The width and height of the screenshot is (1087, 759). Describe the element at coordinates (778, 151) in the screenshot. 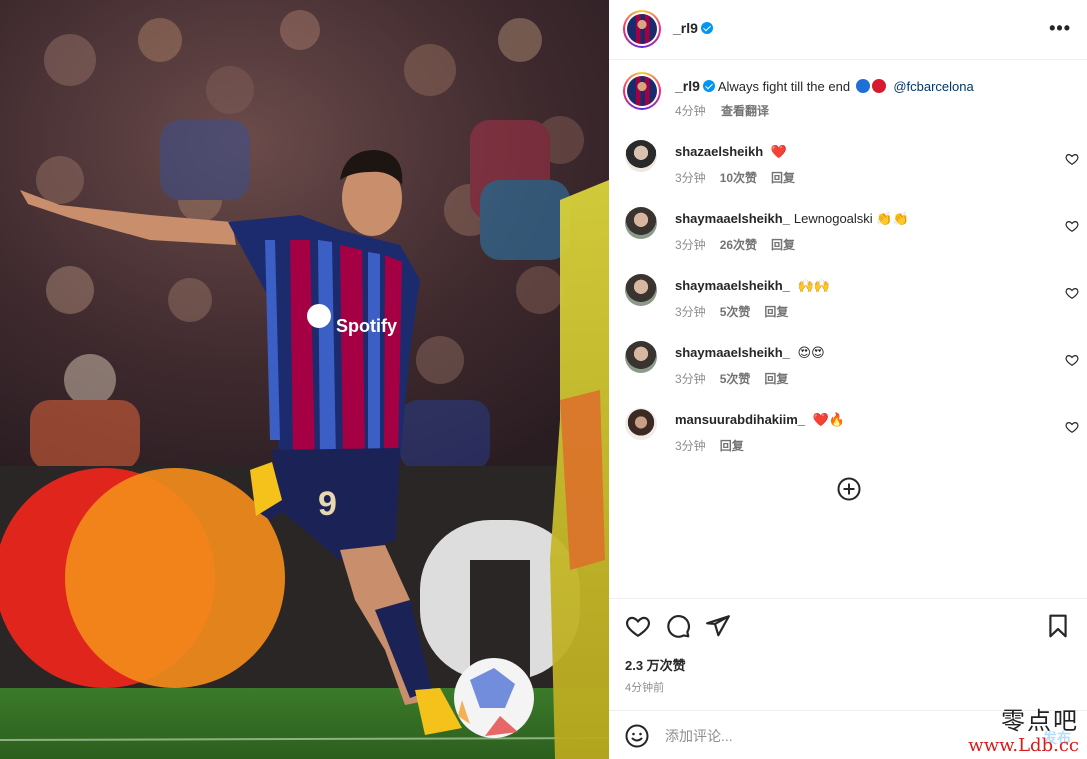

I see `comment-emoji: ❤️` at that location.